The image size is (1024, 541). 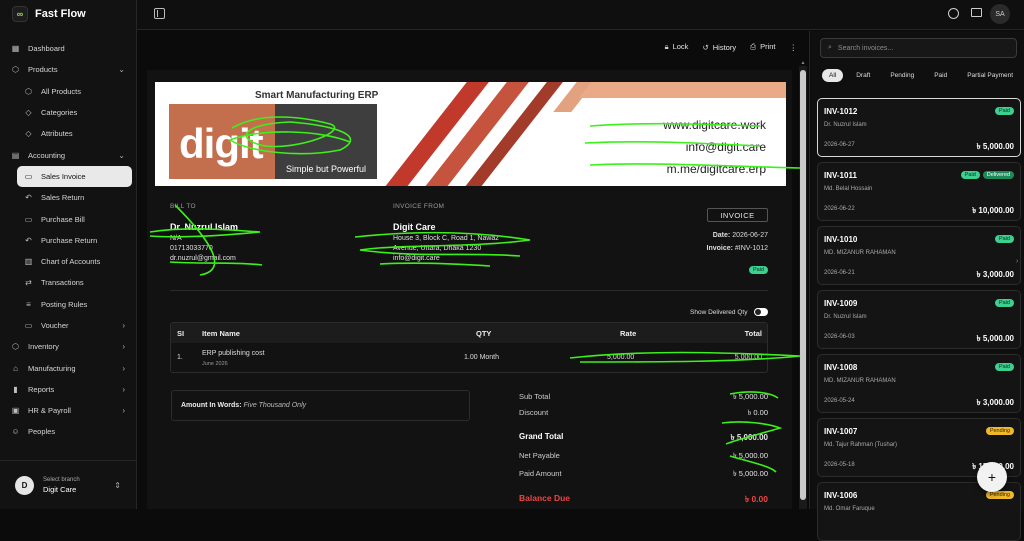 What do you see at coordinates (753, 46) in the screenshot?
I see `printer-icon: ⎙` at bounding box center [753, 46].